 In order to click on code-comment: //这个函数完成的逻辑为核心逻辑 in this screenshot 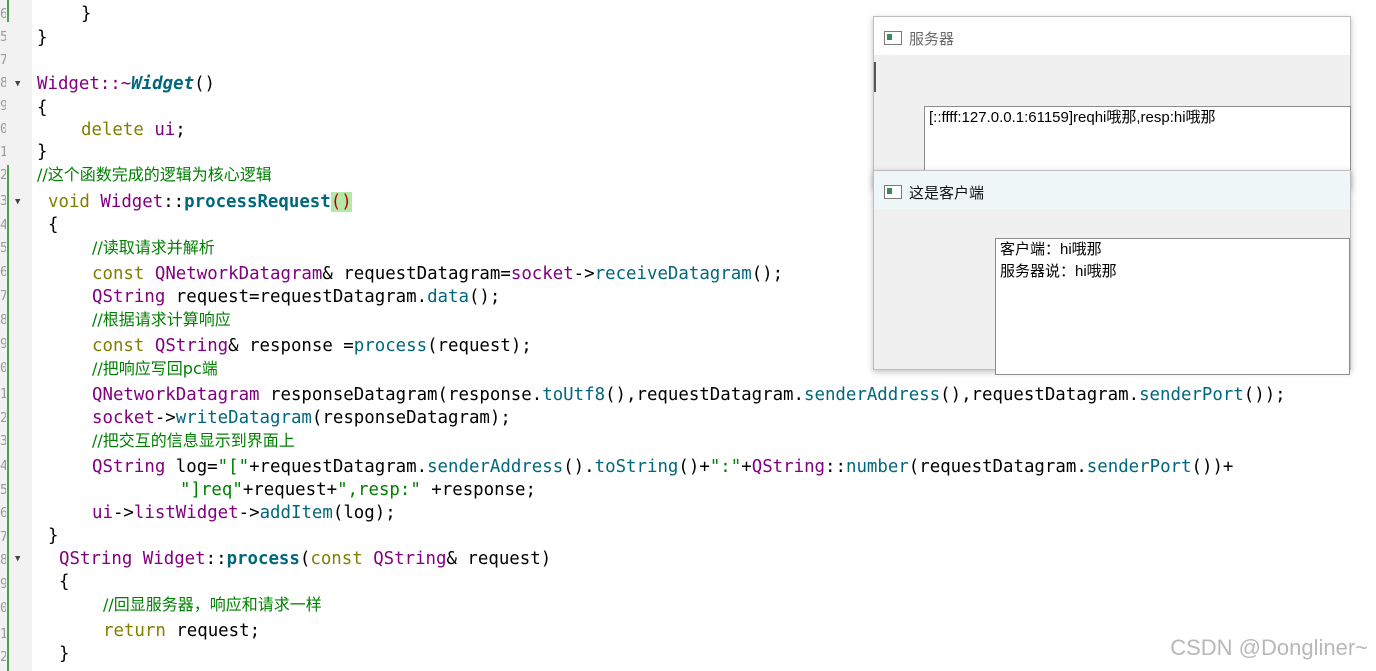, I will do `click(154, 175)`.